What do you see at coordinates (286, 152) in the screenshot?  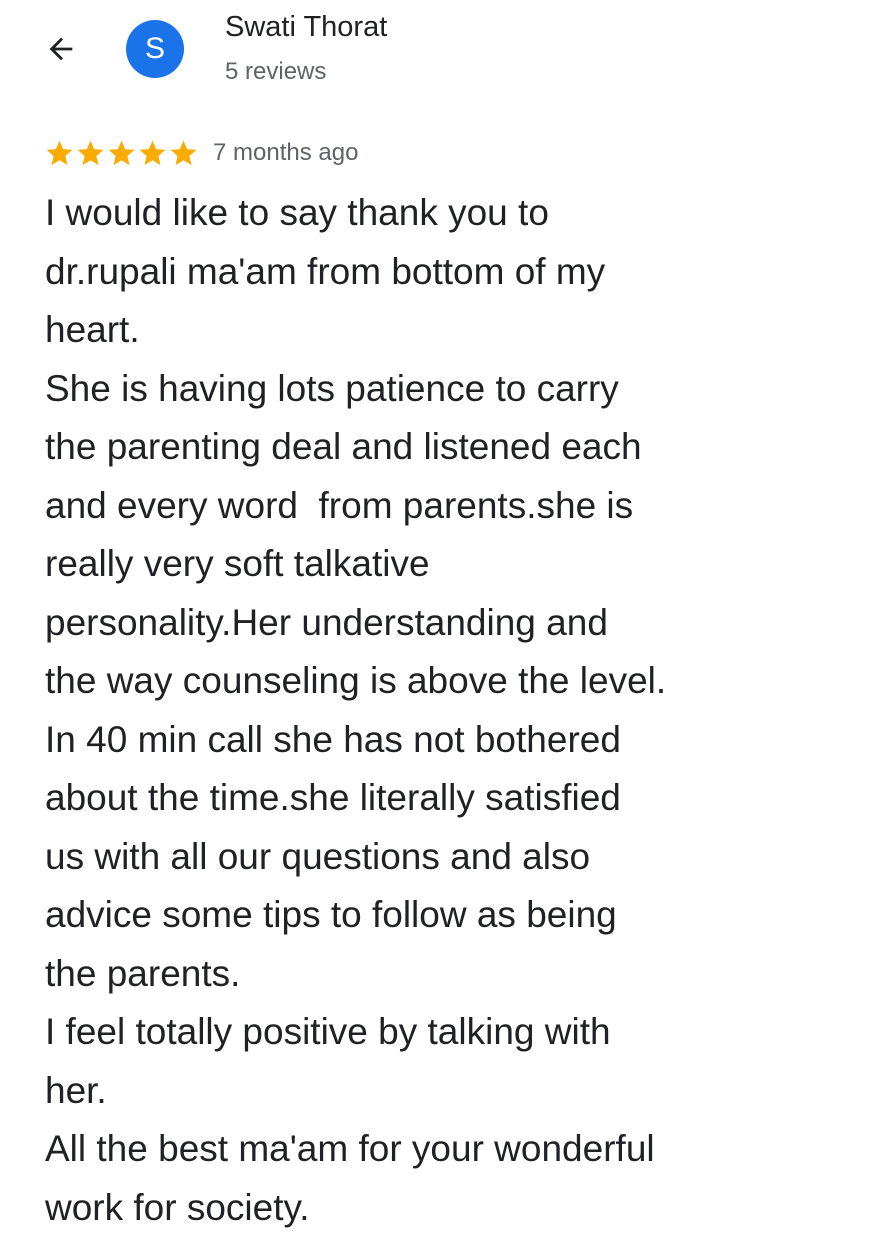 I see `review-date: 7 months ago` at bounding box center [286, 152].